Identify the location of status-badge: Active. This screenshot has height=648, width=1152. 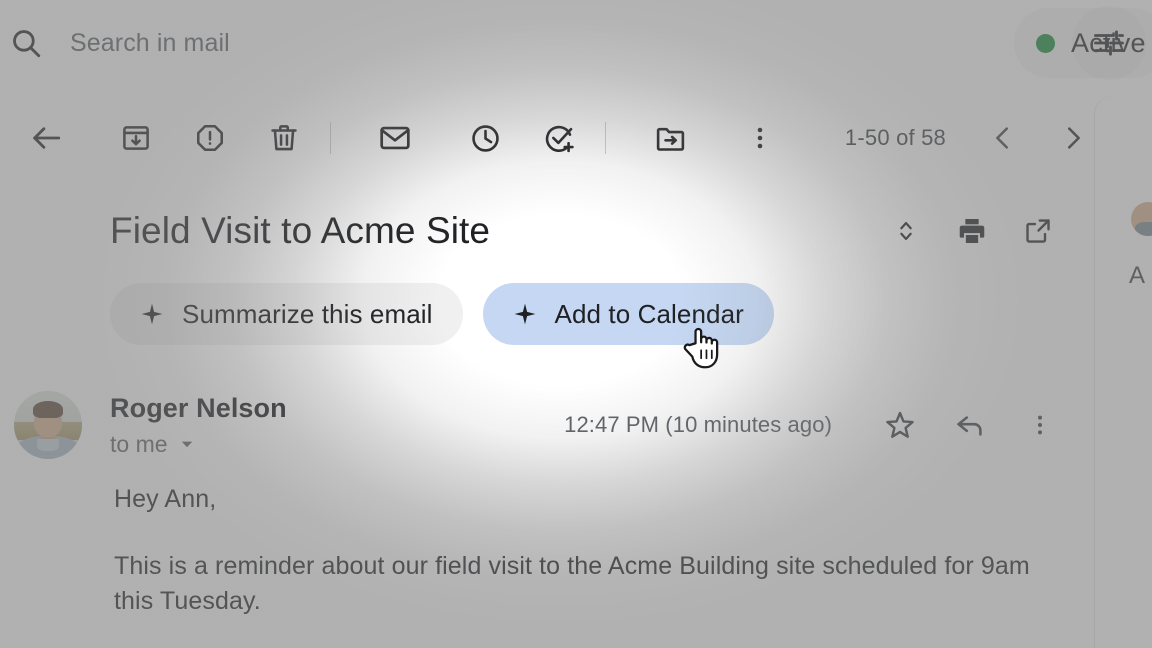
(1083, 43).